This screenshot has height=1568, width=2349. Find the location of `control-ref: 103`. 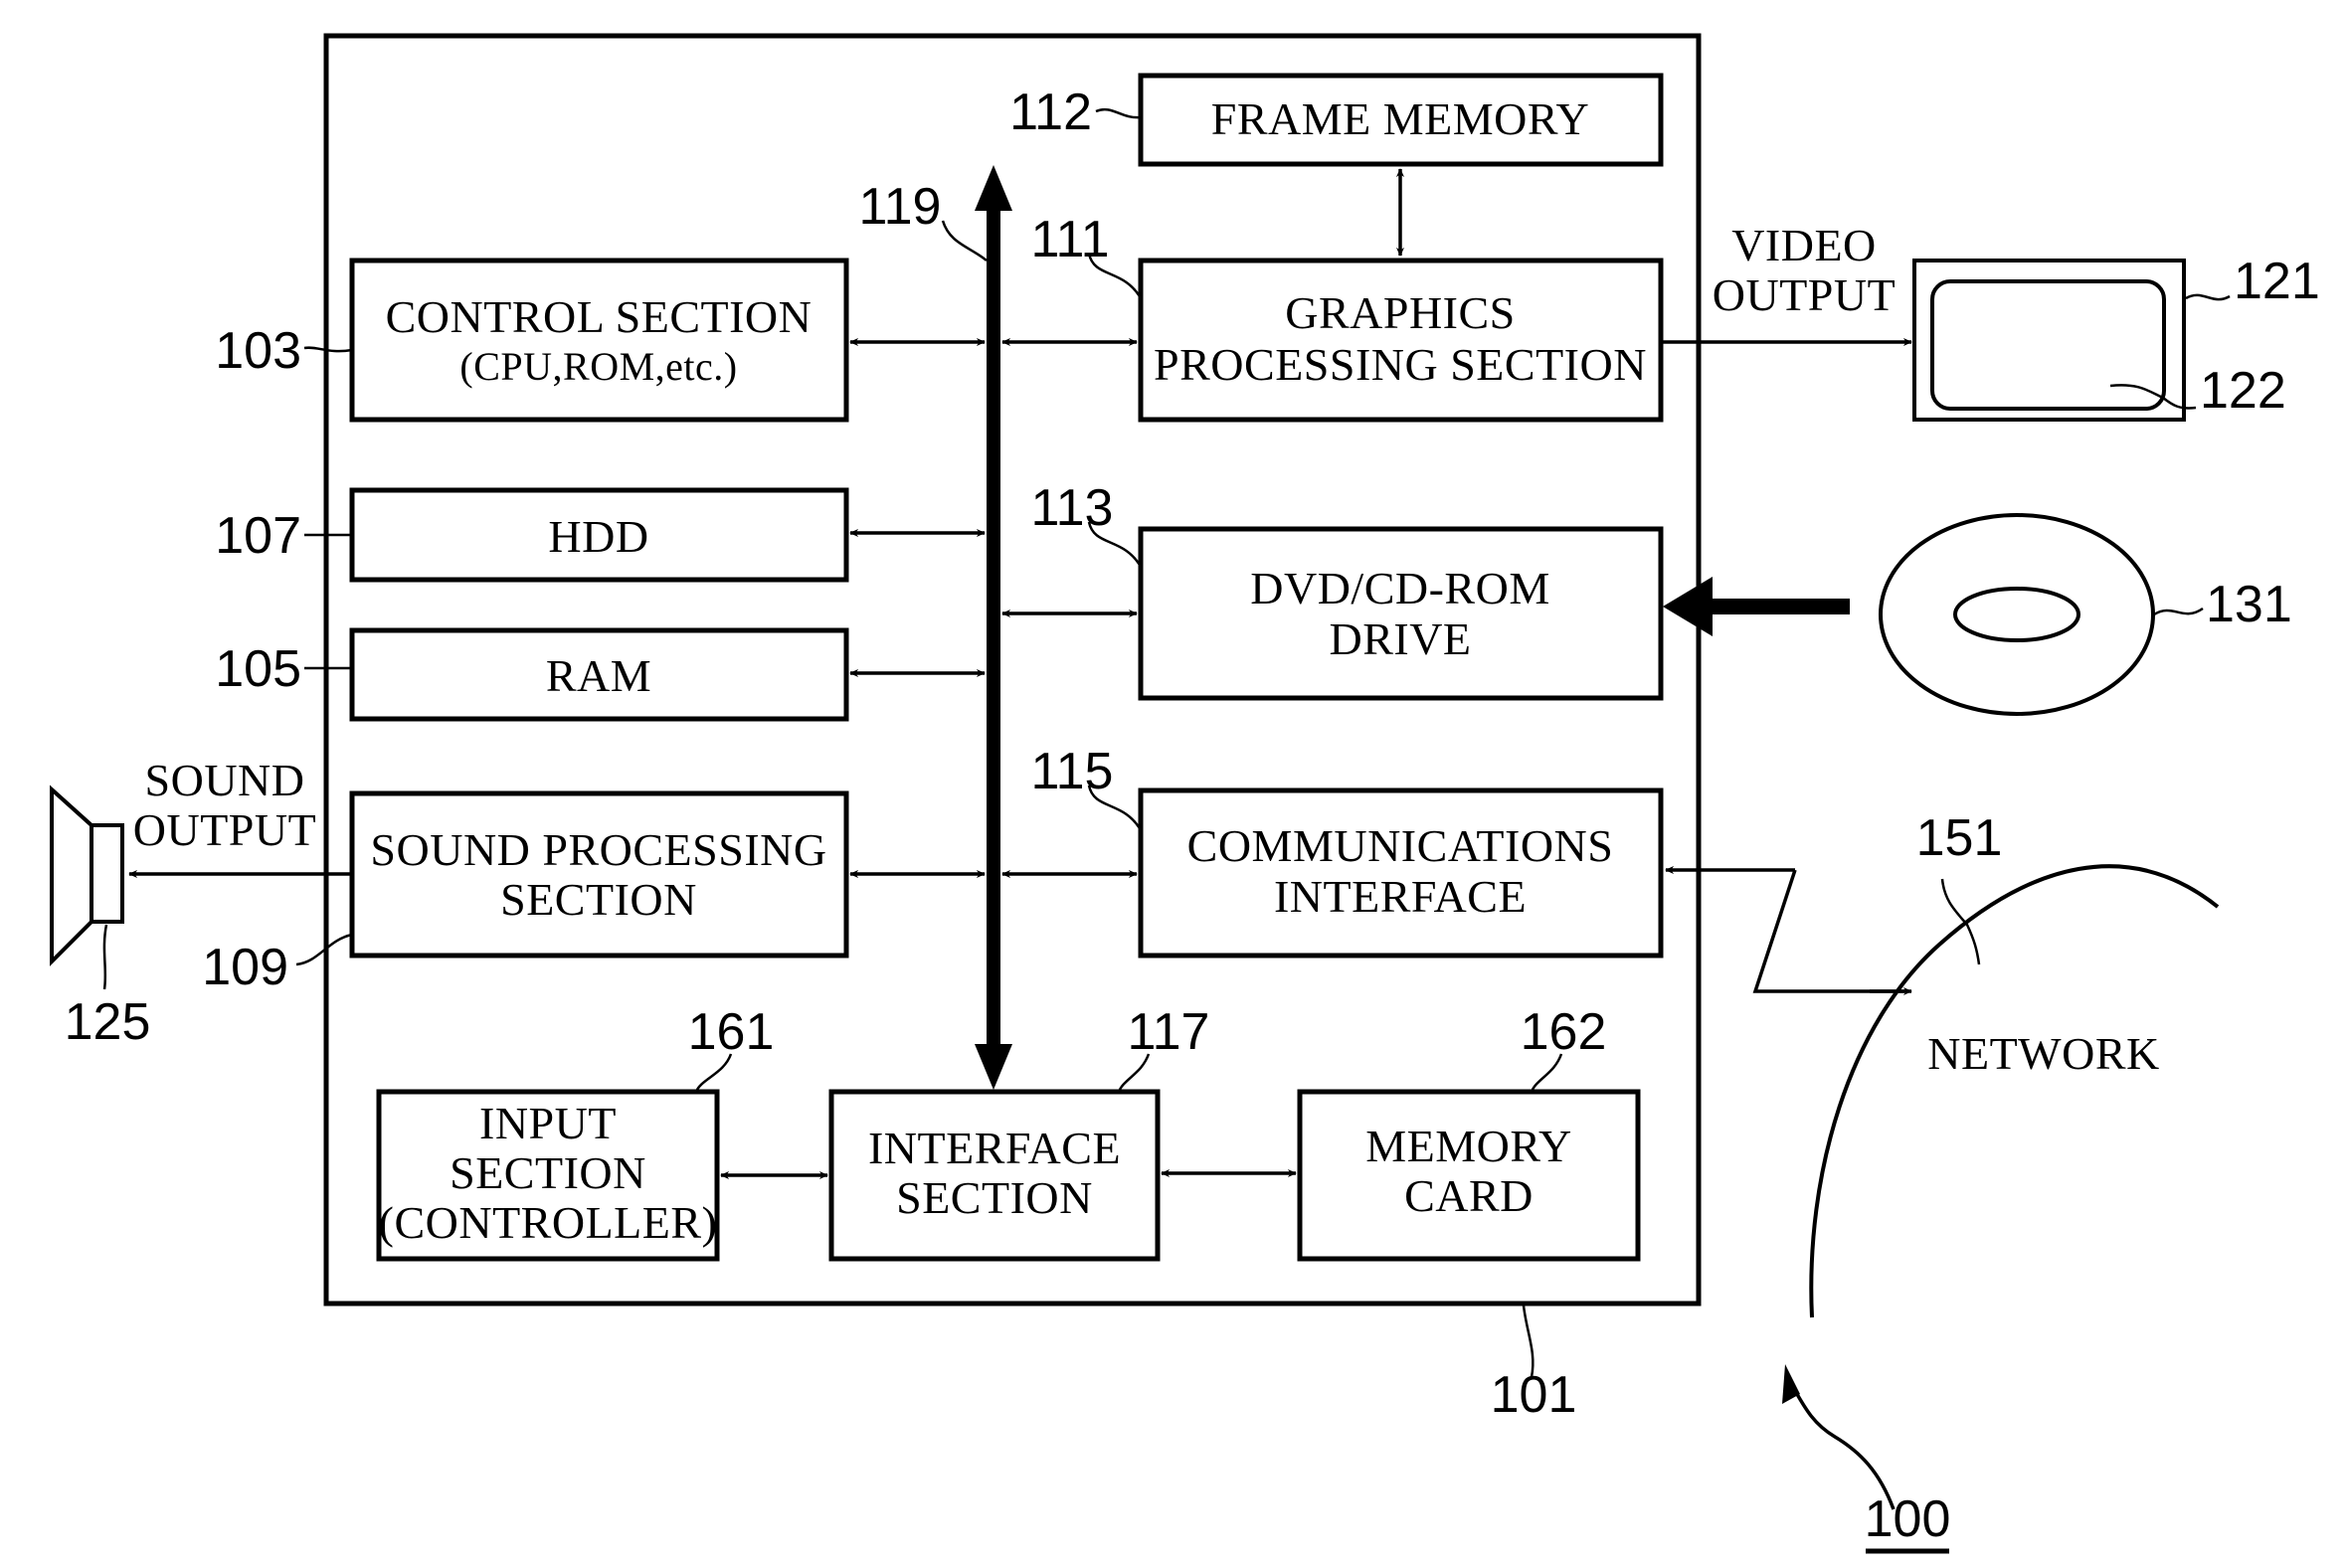

control-ref: 103 is located at coordinates (258, 351).